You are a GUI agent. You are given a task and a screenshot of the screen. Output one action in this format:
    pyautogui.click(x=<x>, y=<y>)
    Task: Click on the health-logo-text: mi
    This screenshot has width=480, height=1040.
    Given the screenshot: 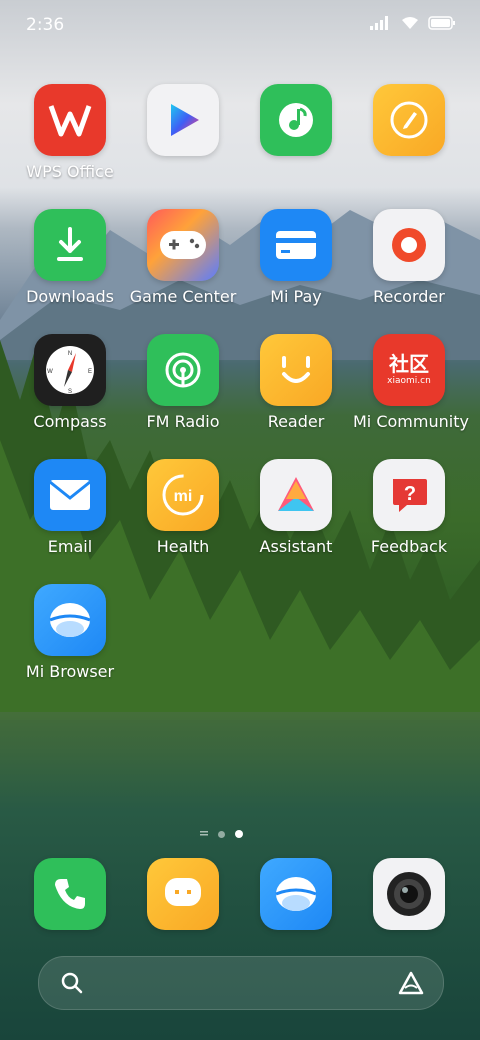 What is the action you would take?
    pyautogui.click(x=183, y=496)
    